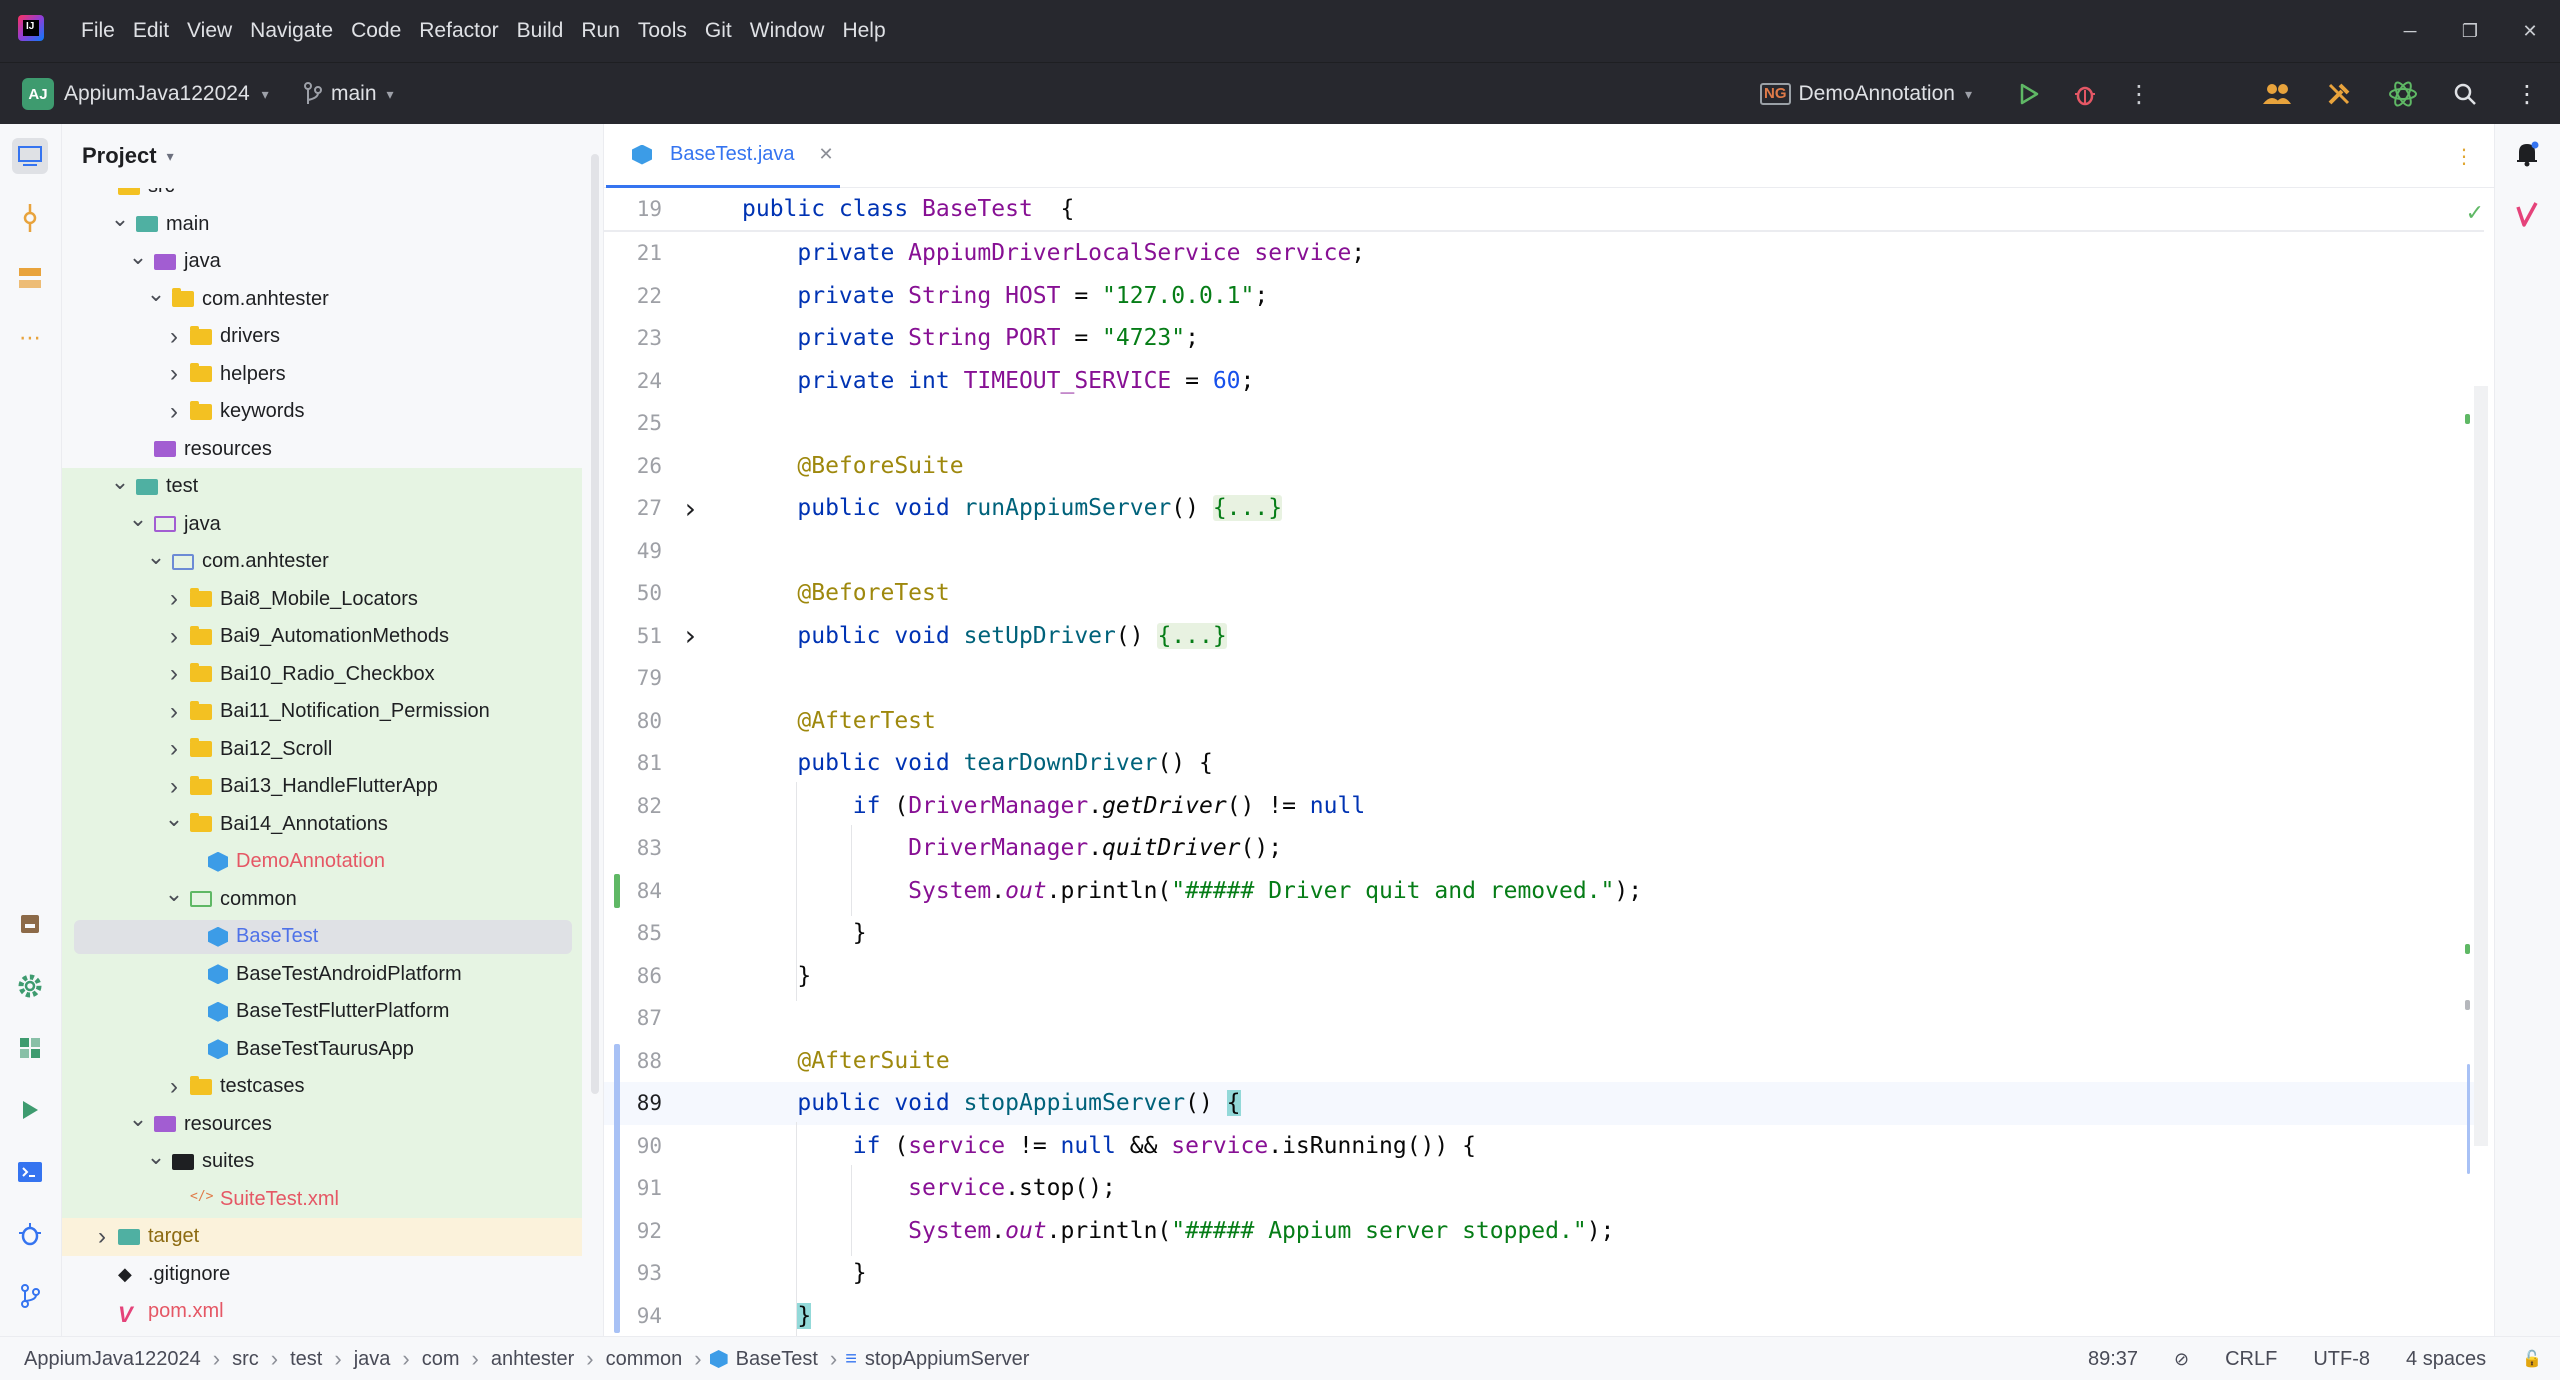 The width and height of the screenshot is (2560, 1380). What do you see at coordinates (1544, 338) in the screenshot?
I see `code-line: 23 private String PORT = "4723";` at bounding box center [1544, 338].